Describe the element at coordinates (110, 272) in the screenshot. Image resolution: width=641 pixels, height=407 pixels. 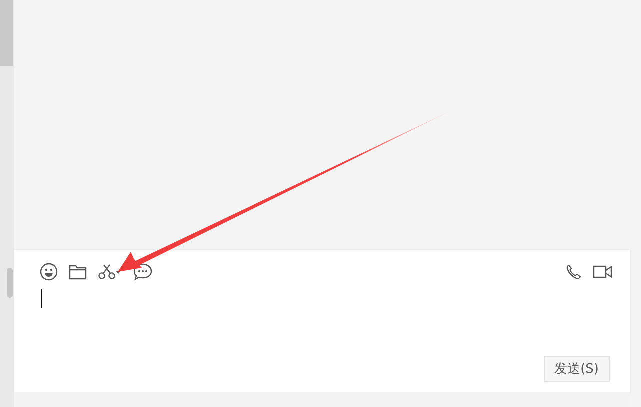
I see `scissors-icon` at that location.